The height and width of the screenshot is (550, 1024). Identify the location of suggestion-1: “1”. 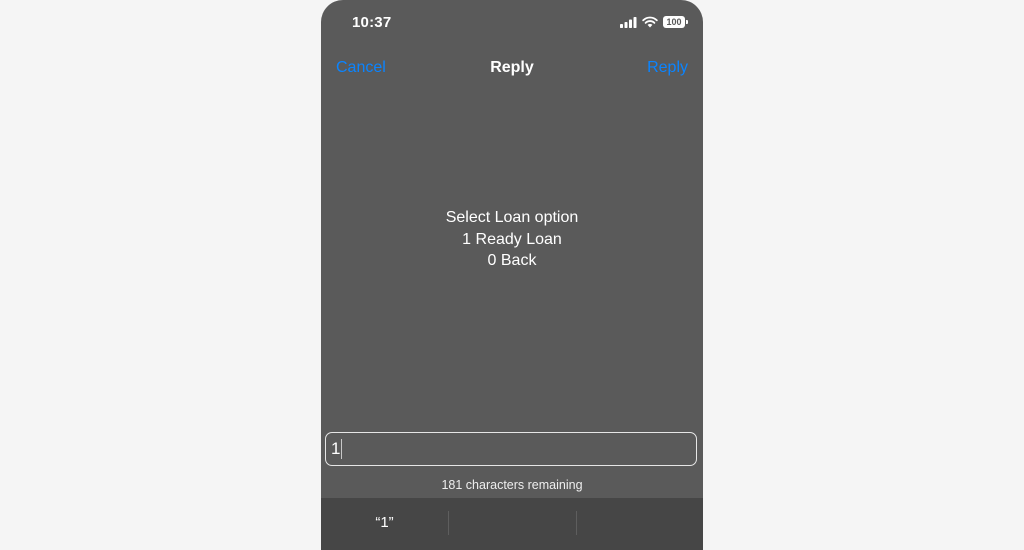
(384, 522).